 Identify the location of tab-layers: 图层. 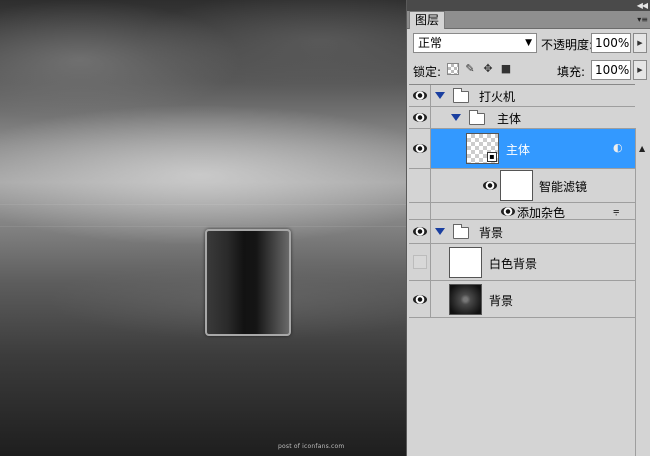
(427, 20).